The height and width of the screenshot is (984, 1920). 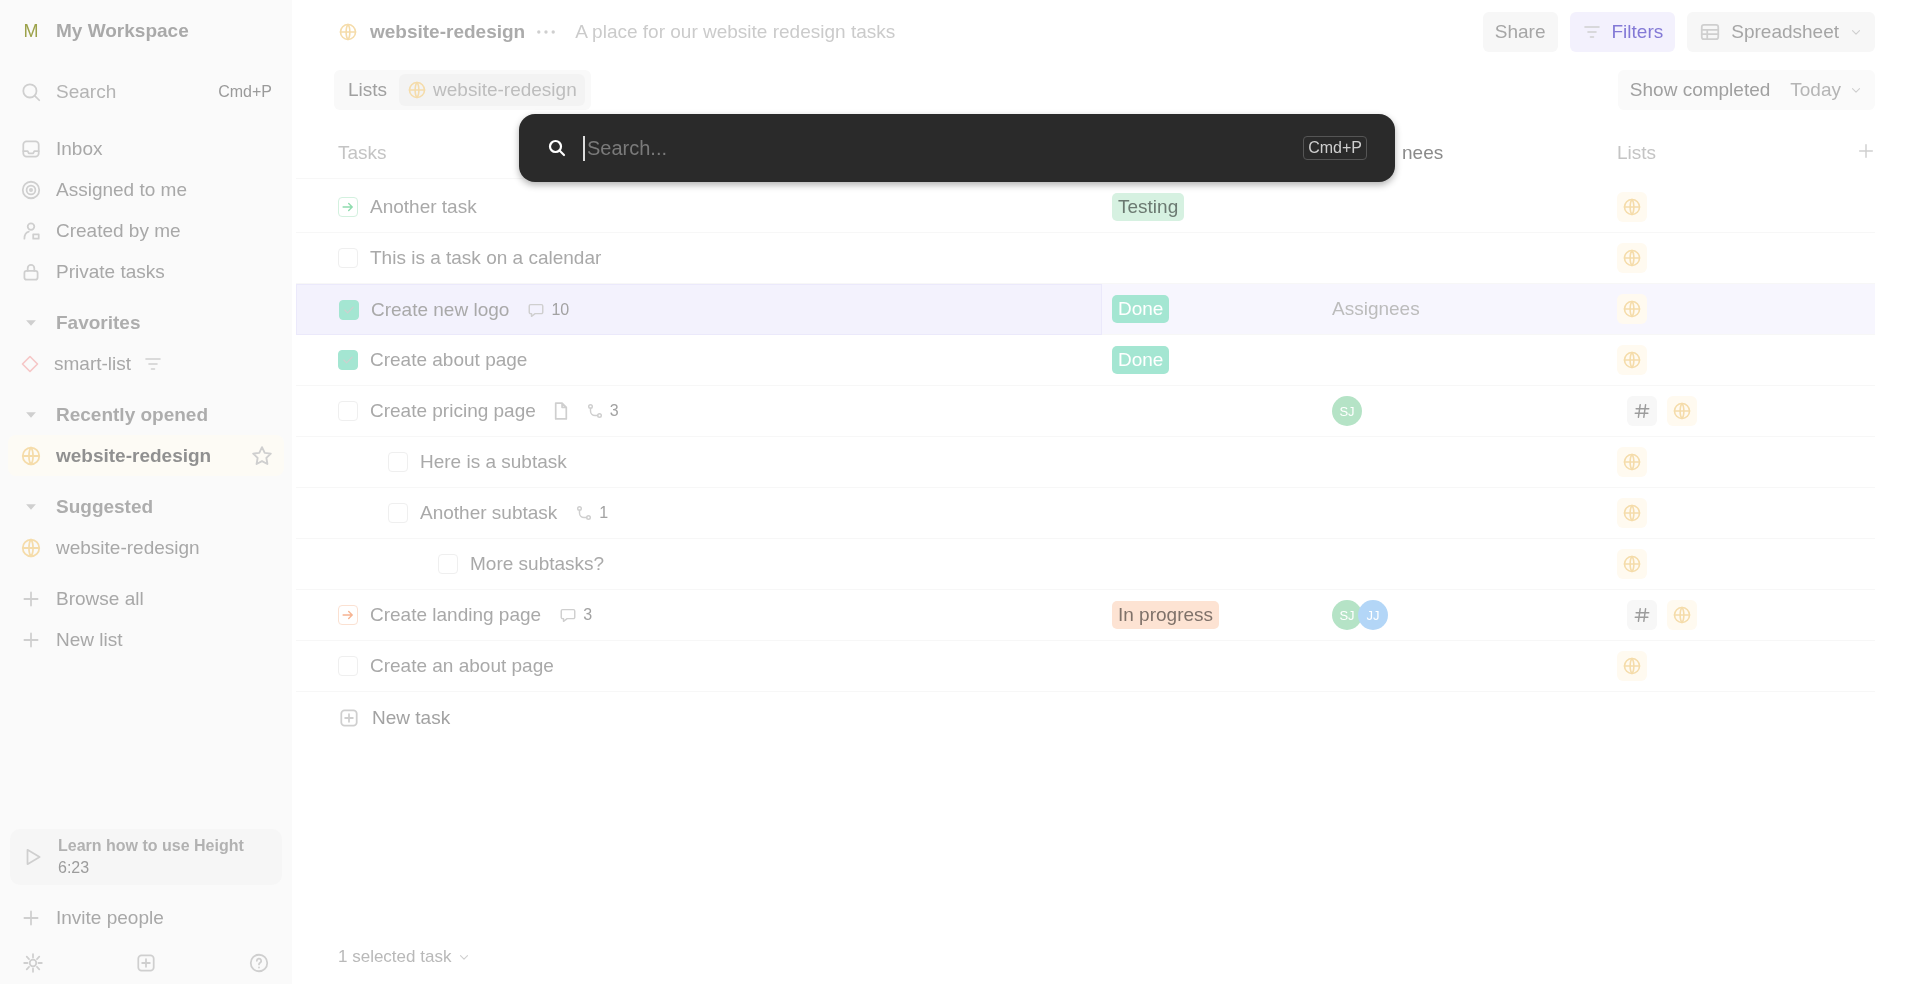 What do you see at coordinates (1085, 513) in the screenshot?
I see `task-row: Another subtask 1` at bounding box center [1085, 513].